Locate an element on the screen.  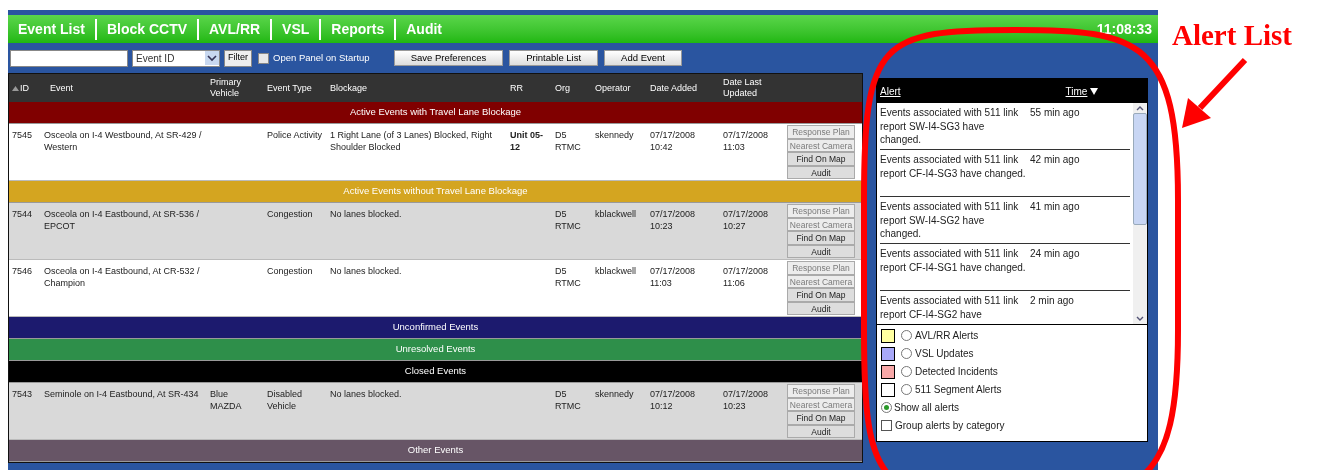
category-label: VSL Updates is located at coordinates (944, 354).